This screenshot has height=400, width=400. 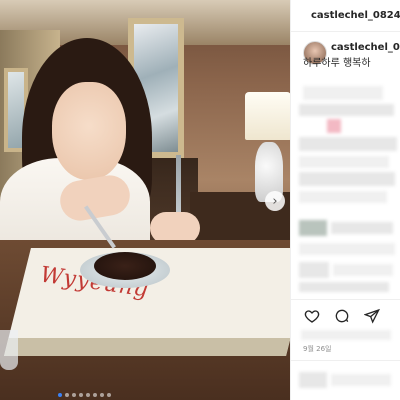 What do you see at coordinates (267, 116) in the screenshot?
I see `lamp-shade` at bounding box center [267, 116].